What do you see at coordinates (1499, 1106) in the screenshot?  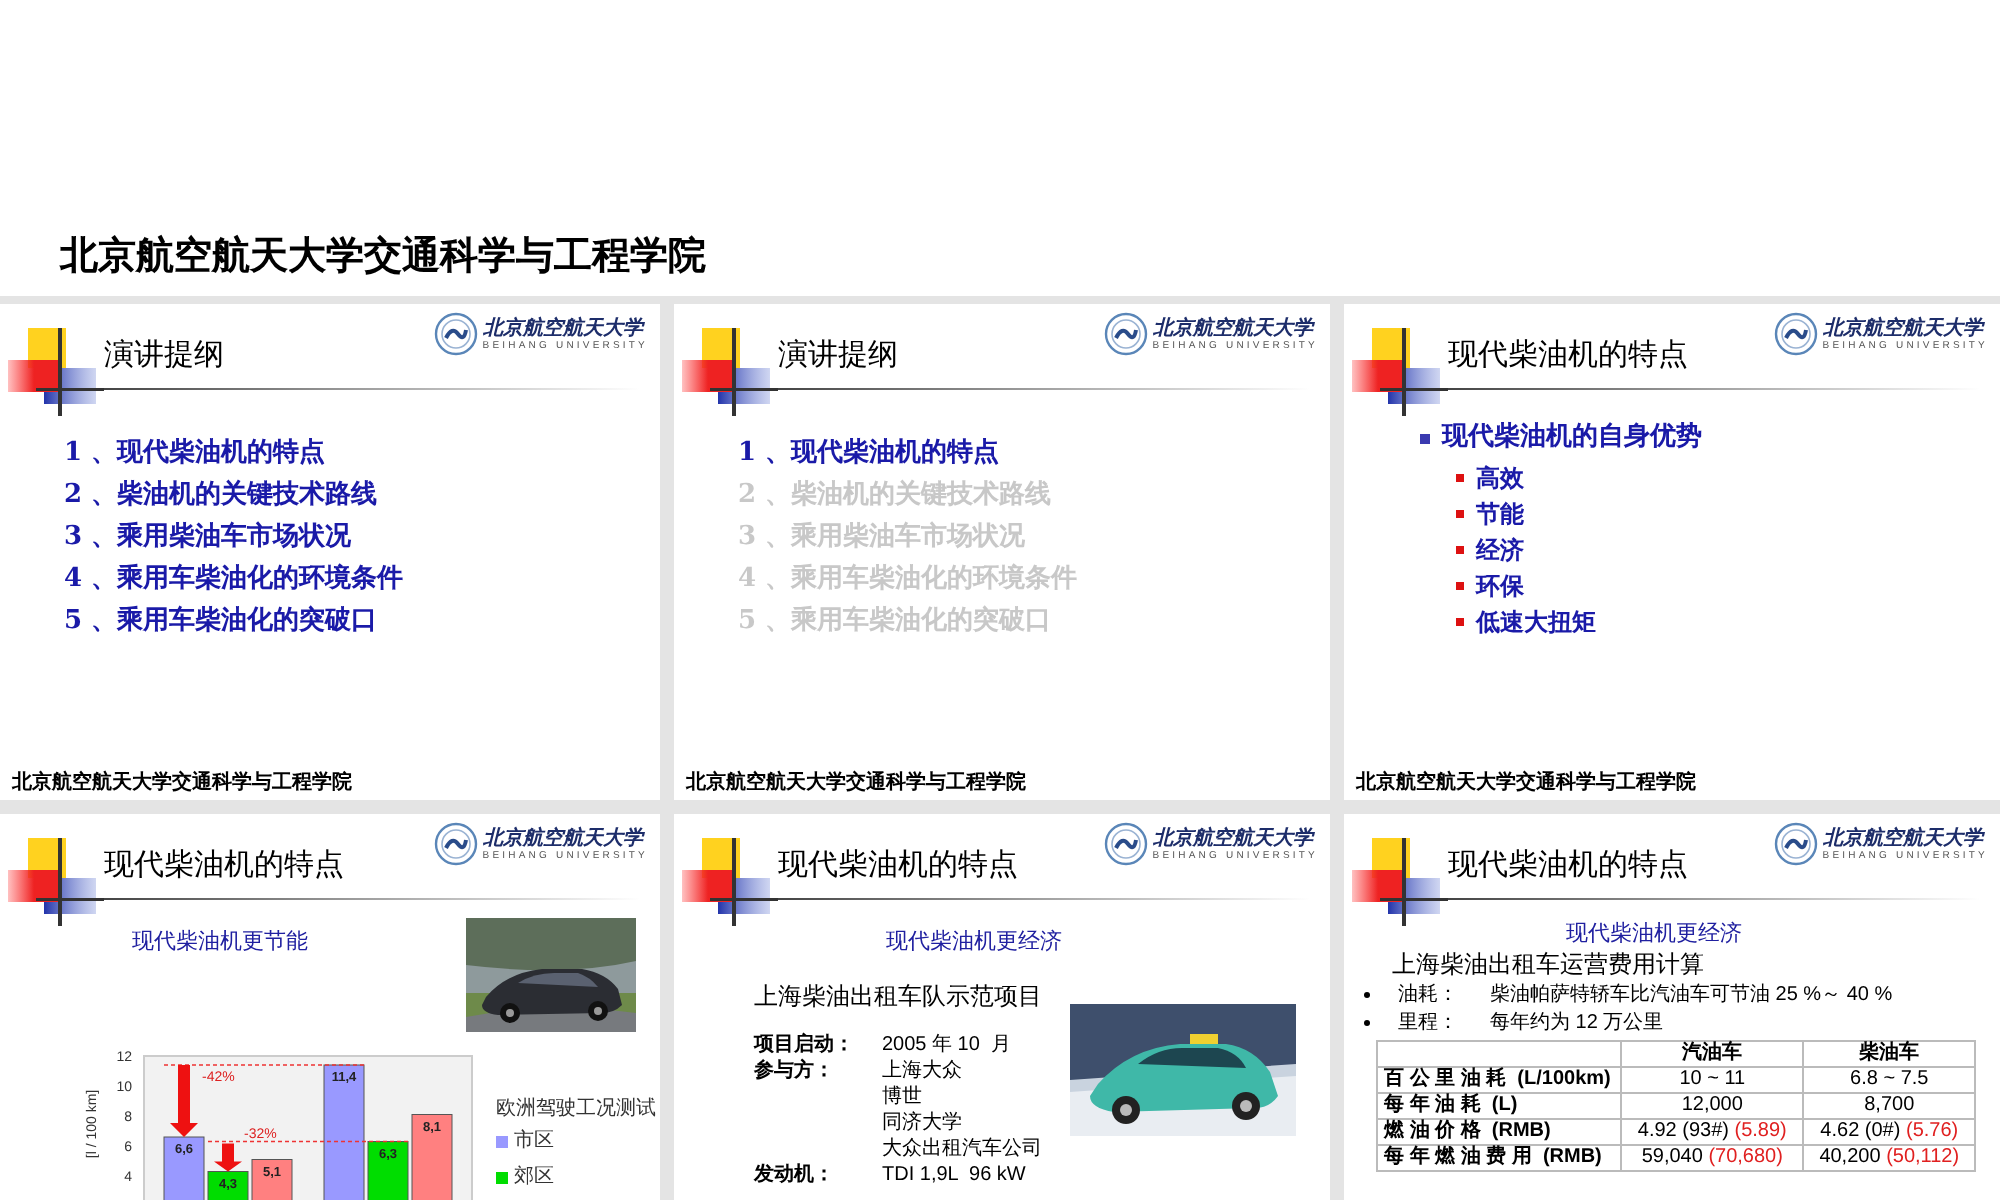 I see `row-header: 每 年 油 耗 (L)` at bounding box center [1499, 1106].